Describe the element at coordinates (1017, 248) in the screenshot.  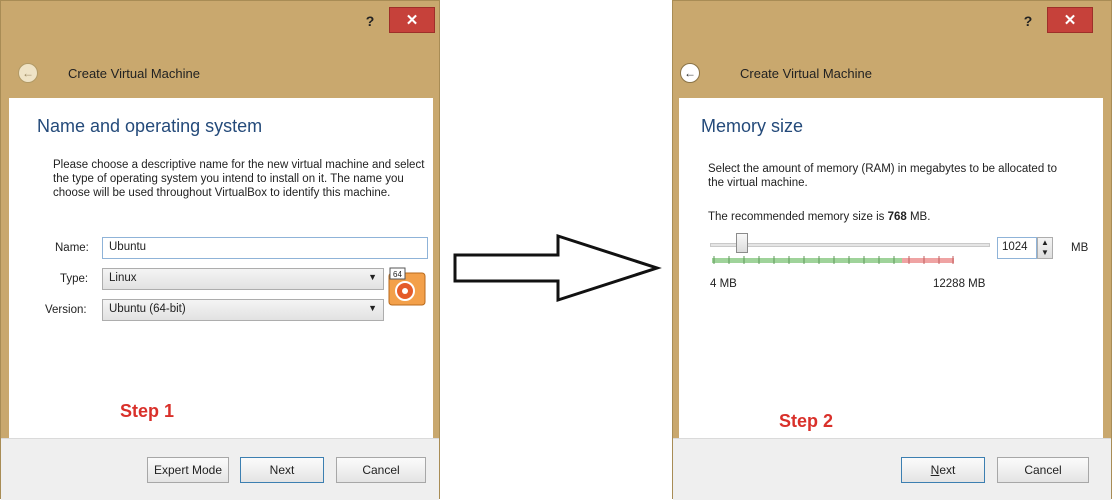
I see `memory-size-input: 1024` at that location.